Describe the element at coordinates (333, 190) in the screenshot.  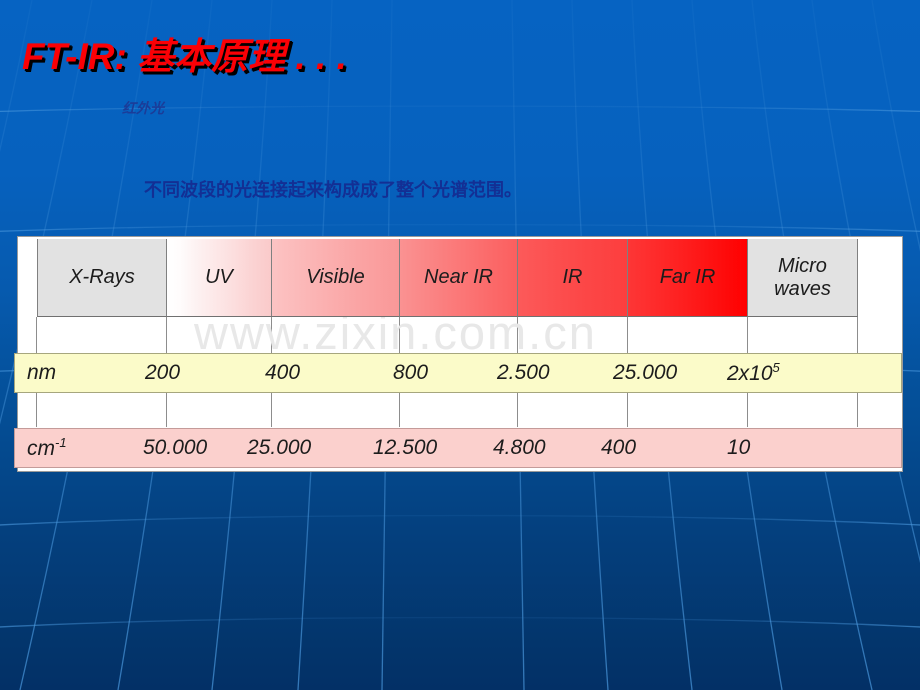
I see `slide-subtitle: 不同波段的光连接起来构成成了整个光谱范围。` at that location.